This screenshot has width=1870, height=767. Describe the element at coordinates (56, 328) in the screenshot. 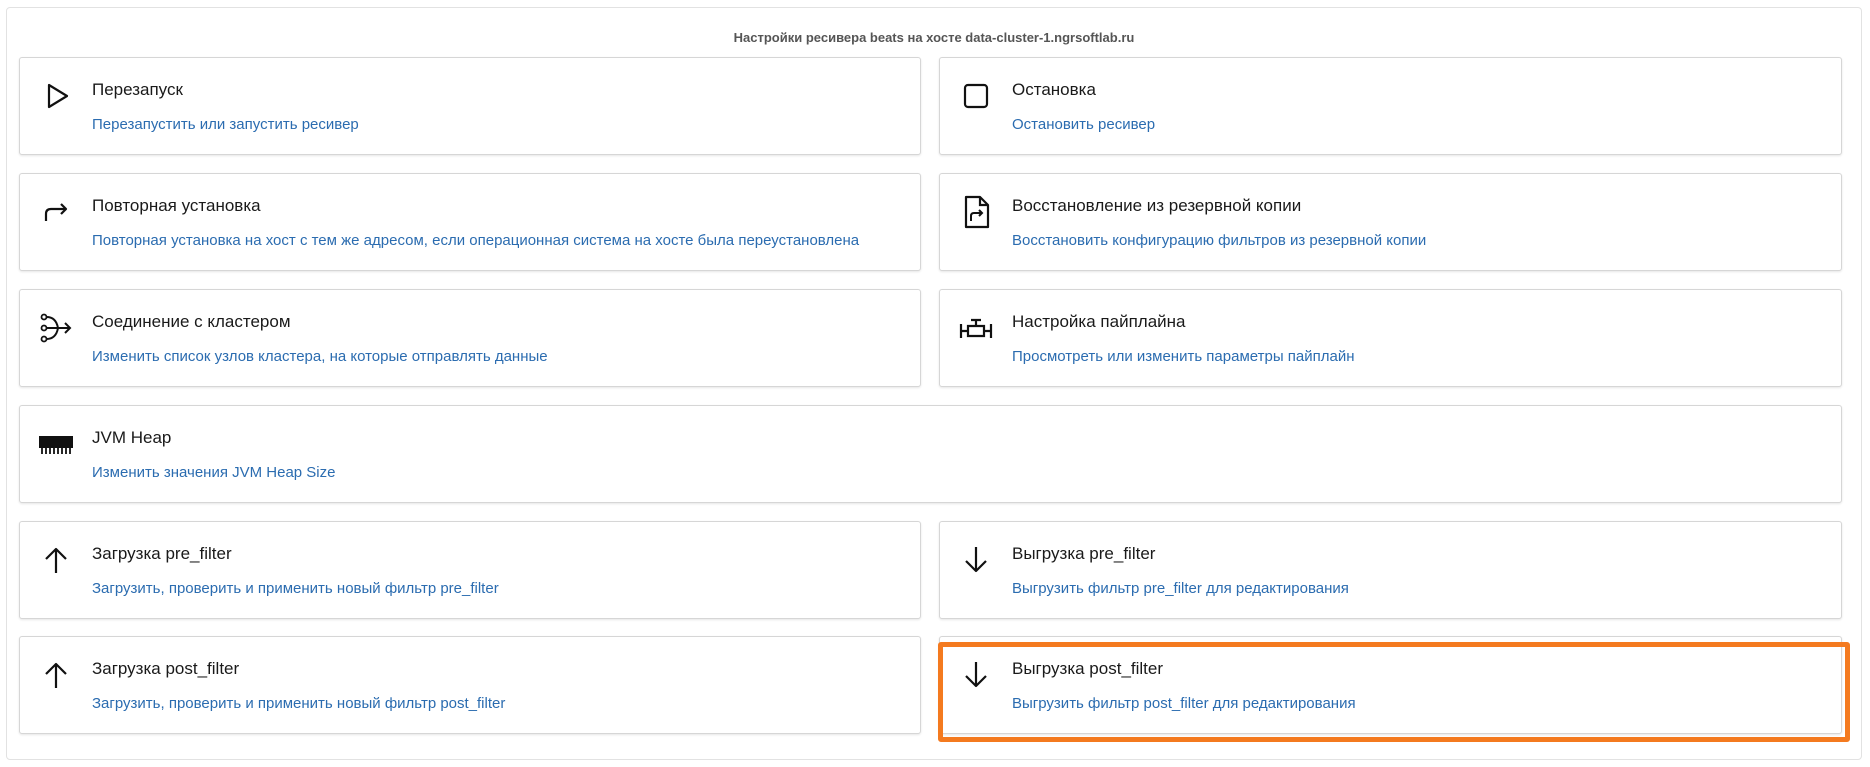

I see `merge-nodes-icon` at that location.